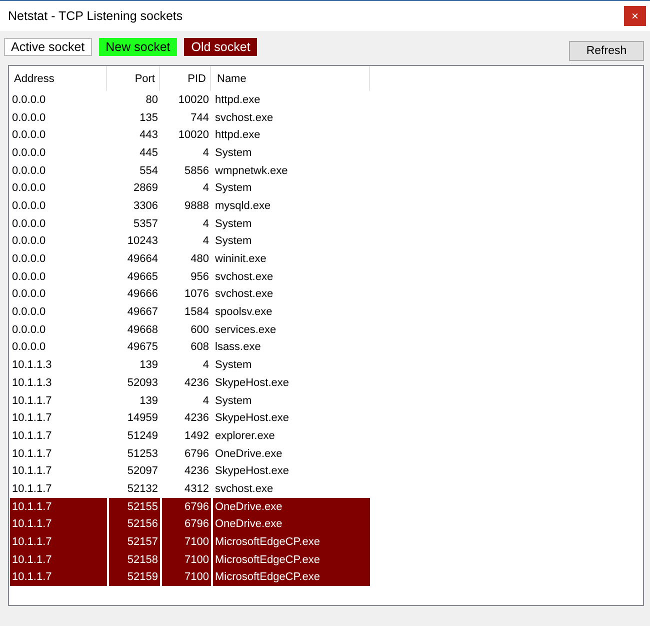 The image size is (650, 626). Describe the element at coordinates (291, 78) in the screenshot. I see `column-header: Name` at that location.